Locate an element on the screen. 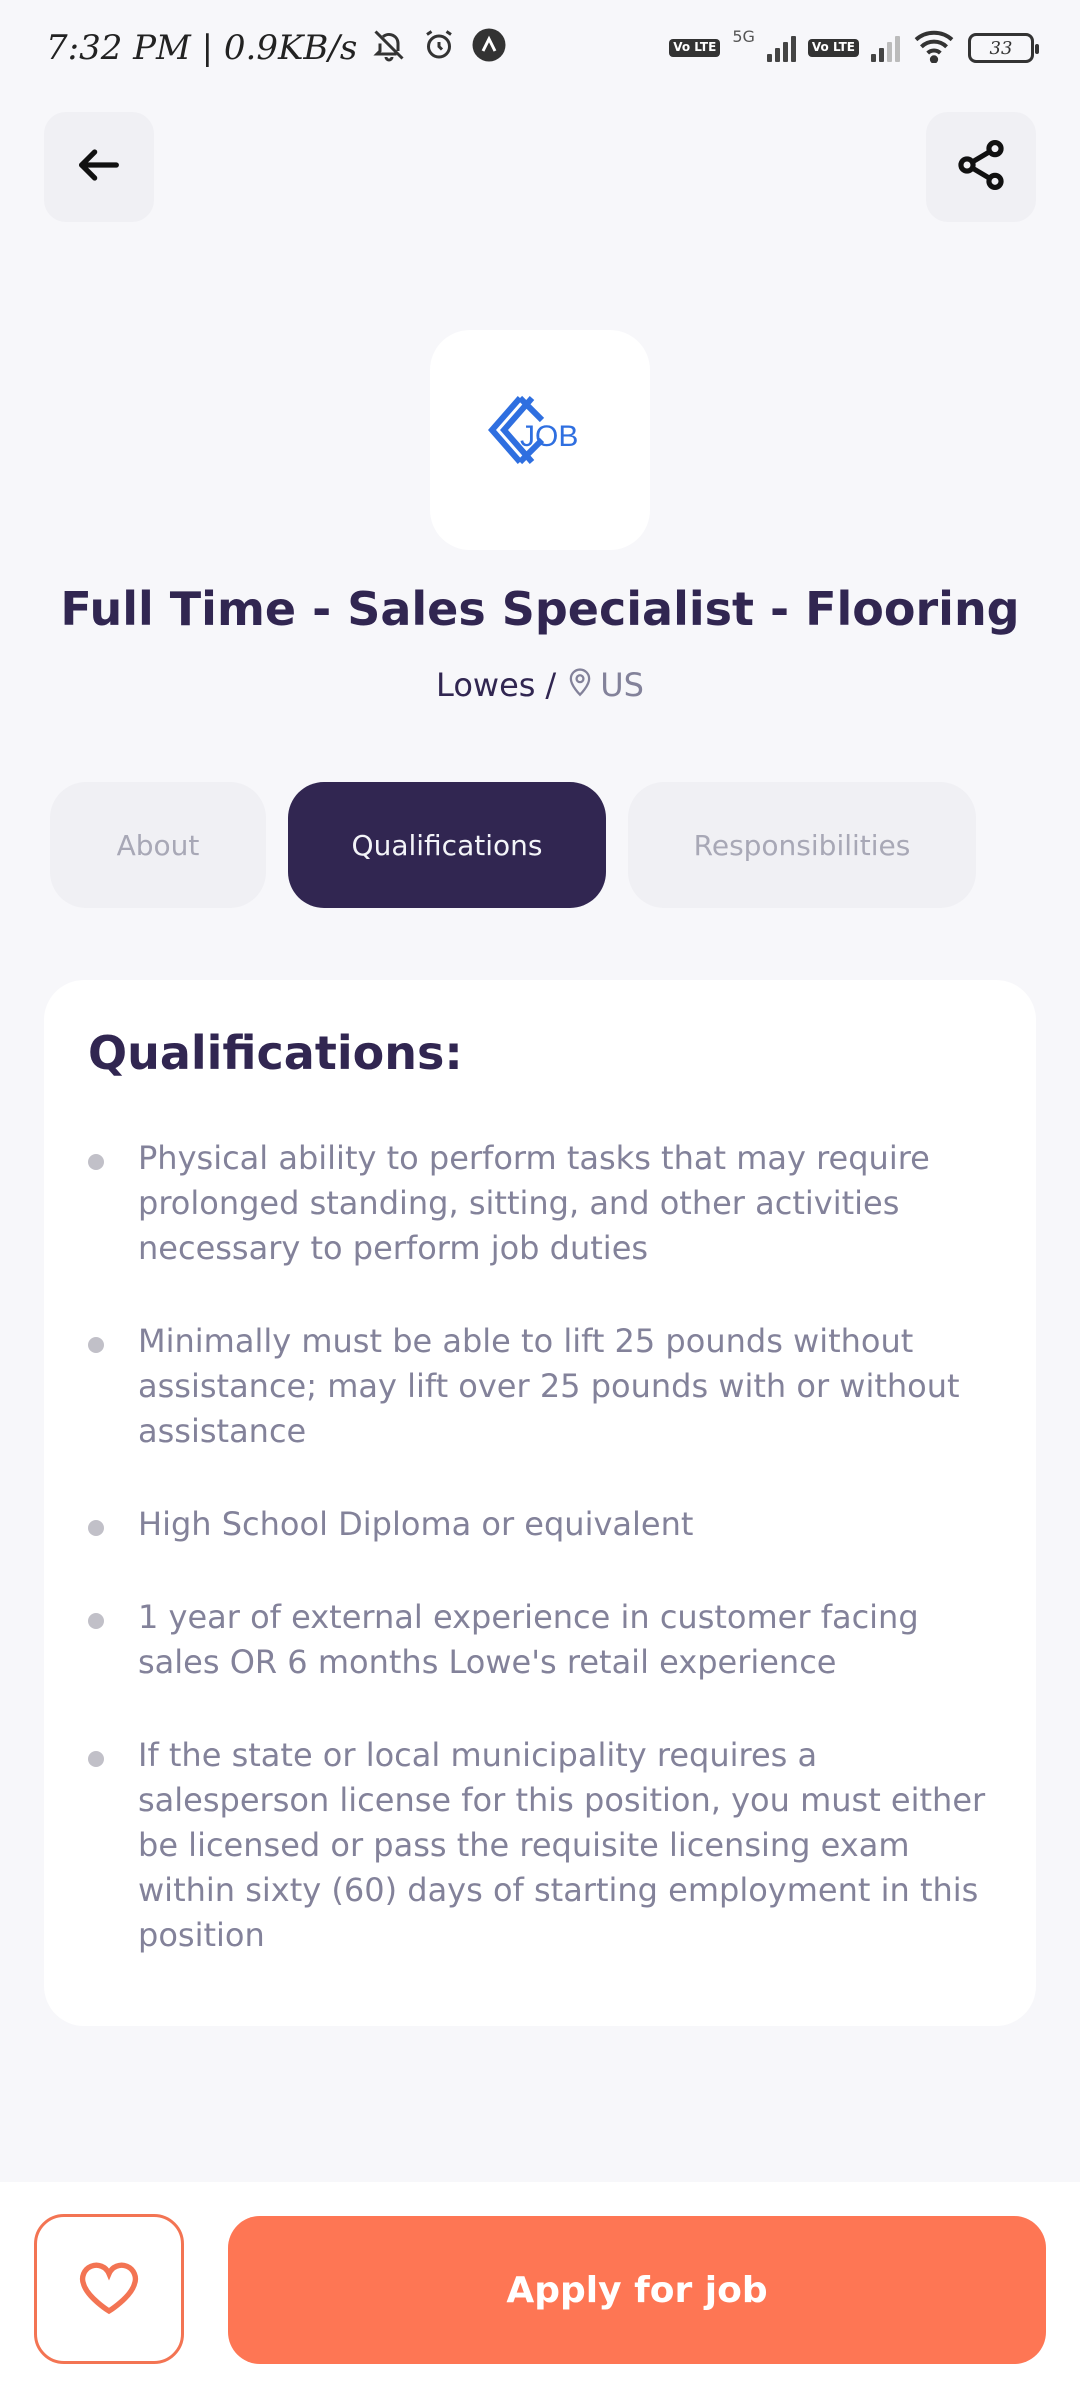 The height and width of the screenshot is (2400, 1080). footer-bar: Apply for job is located at coordinates (540, 2291).